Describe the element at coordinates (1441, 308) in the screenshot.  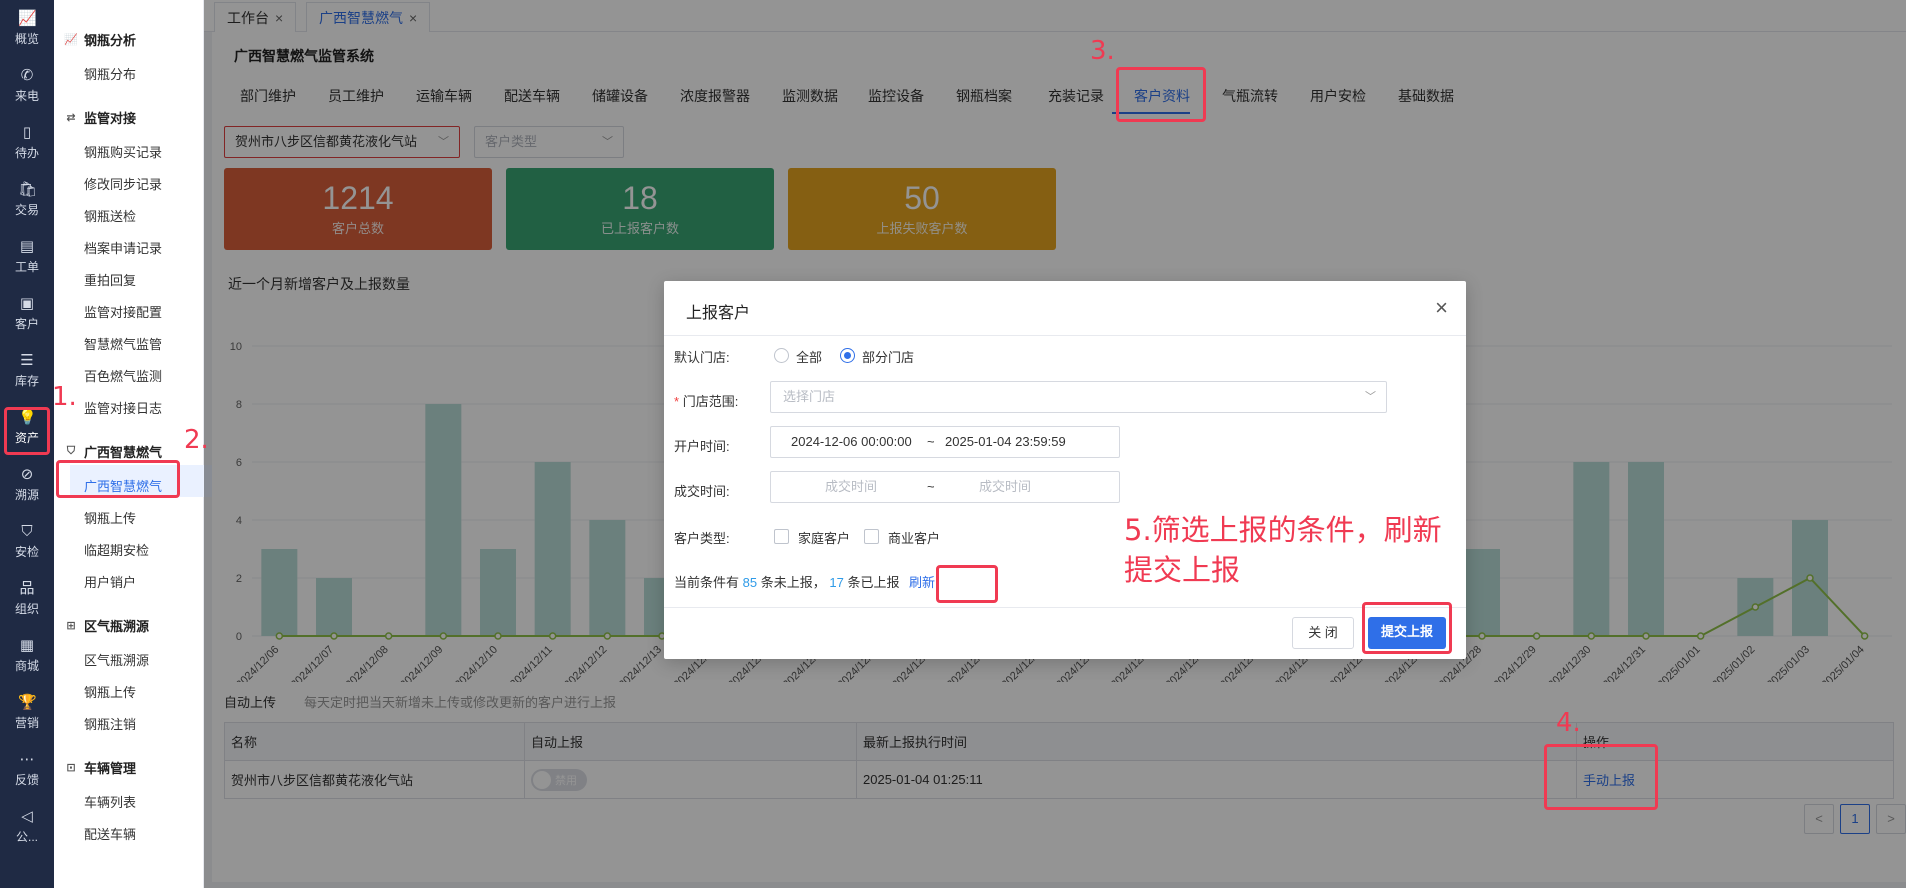
I see `close-icon: ×` at that location.